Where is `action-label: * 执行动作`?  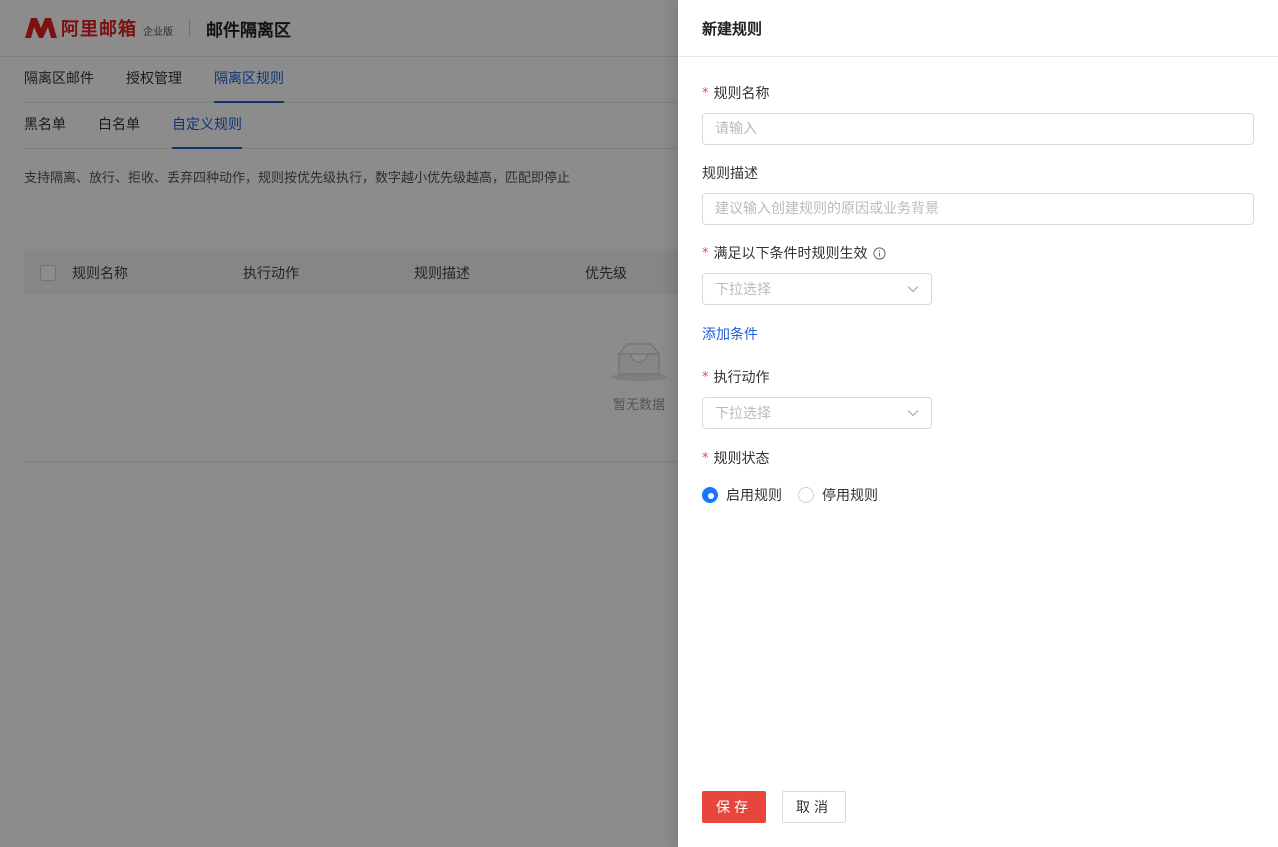 action-label: * 执行动作 is located at coordinates (978, 377).